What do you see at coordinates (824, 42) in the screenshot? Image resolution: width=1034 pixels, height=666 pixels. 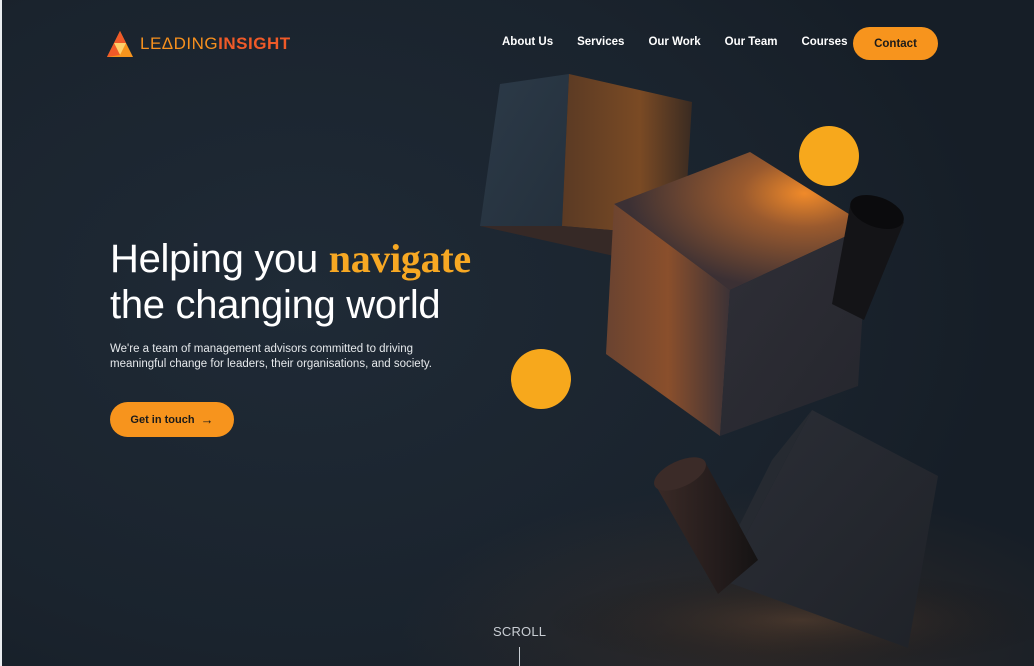 I see `nav-courses: Courses` at bounding box center [824, 42].